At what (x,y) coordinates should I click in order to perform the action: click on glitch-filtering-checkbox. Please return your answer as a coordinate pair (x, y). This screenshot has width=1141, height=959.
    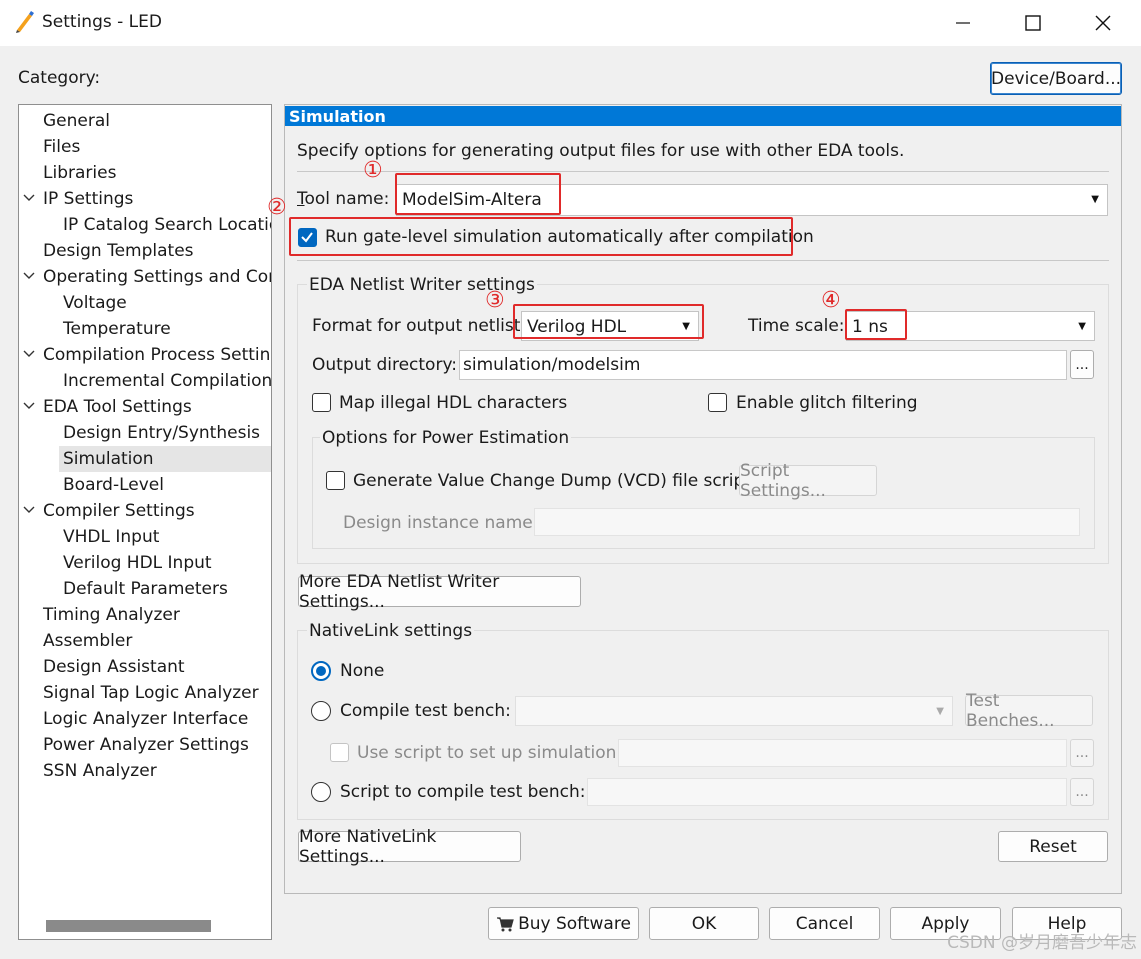
    Looking at the image, I should click on (717, 402).